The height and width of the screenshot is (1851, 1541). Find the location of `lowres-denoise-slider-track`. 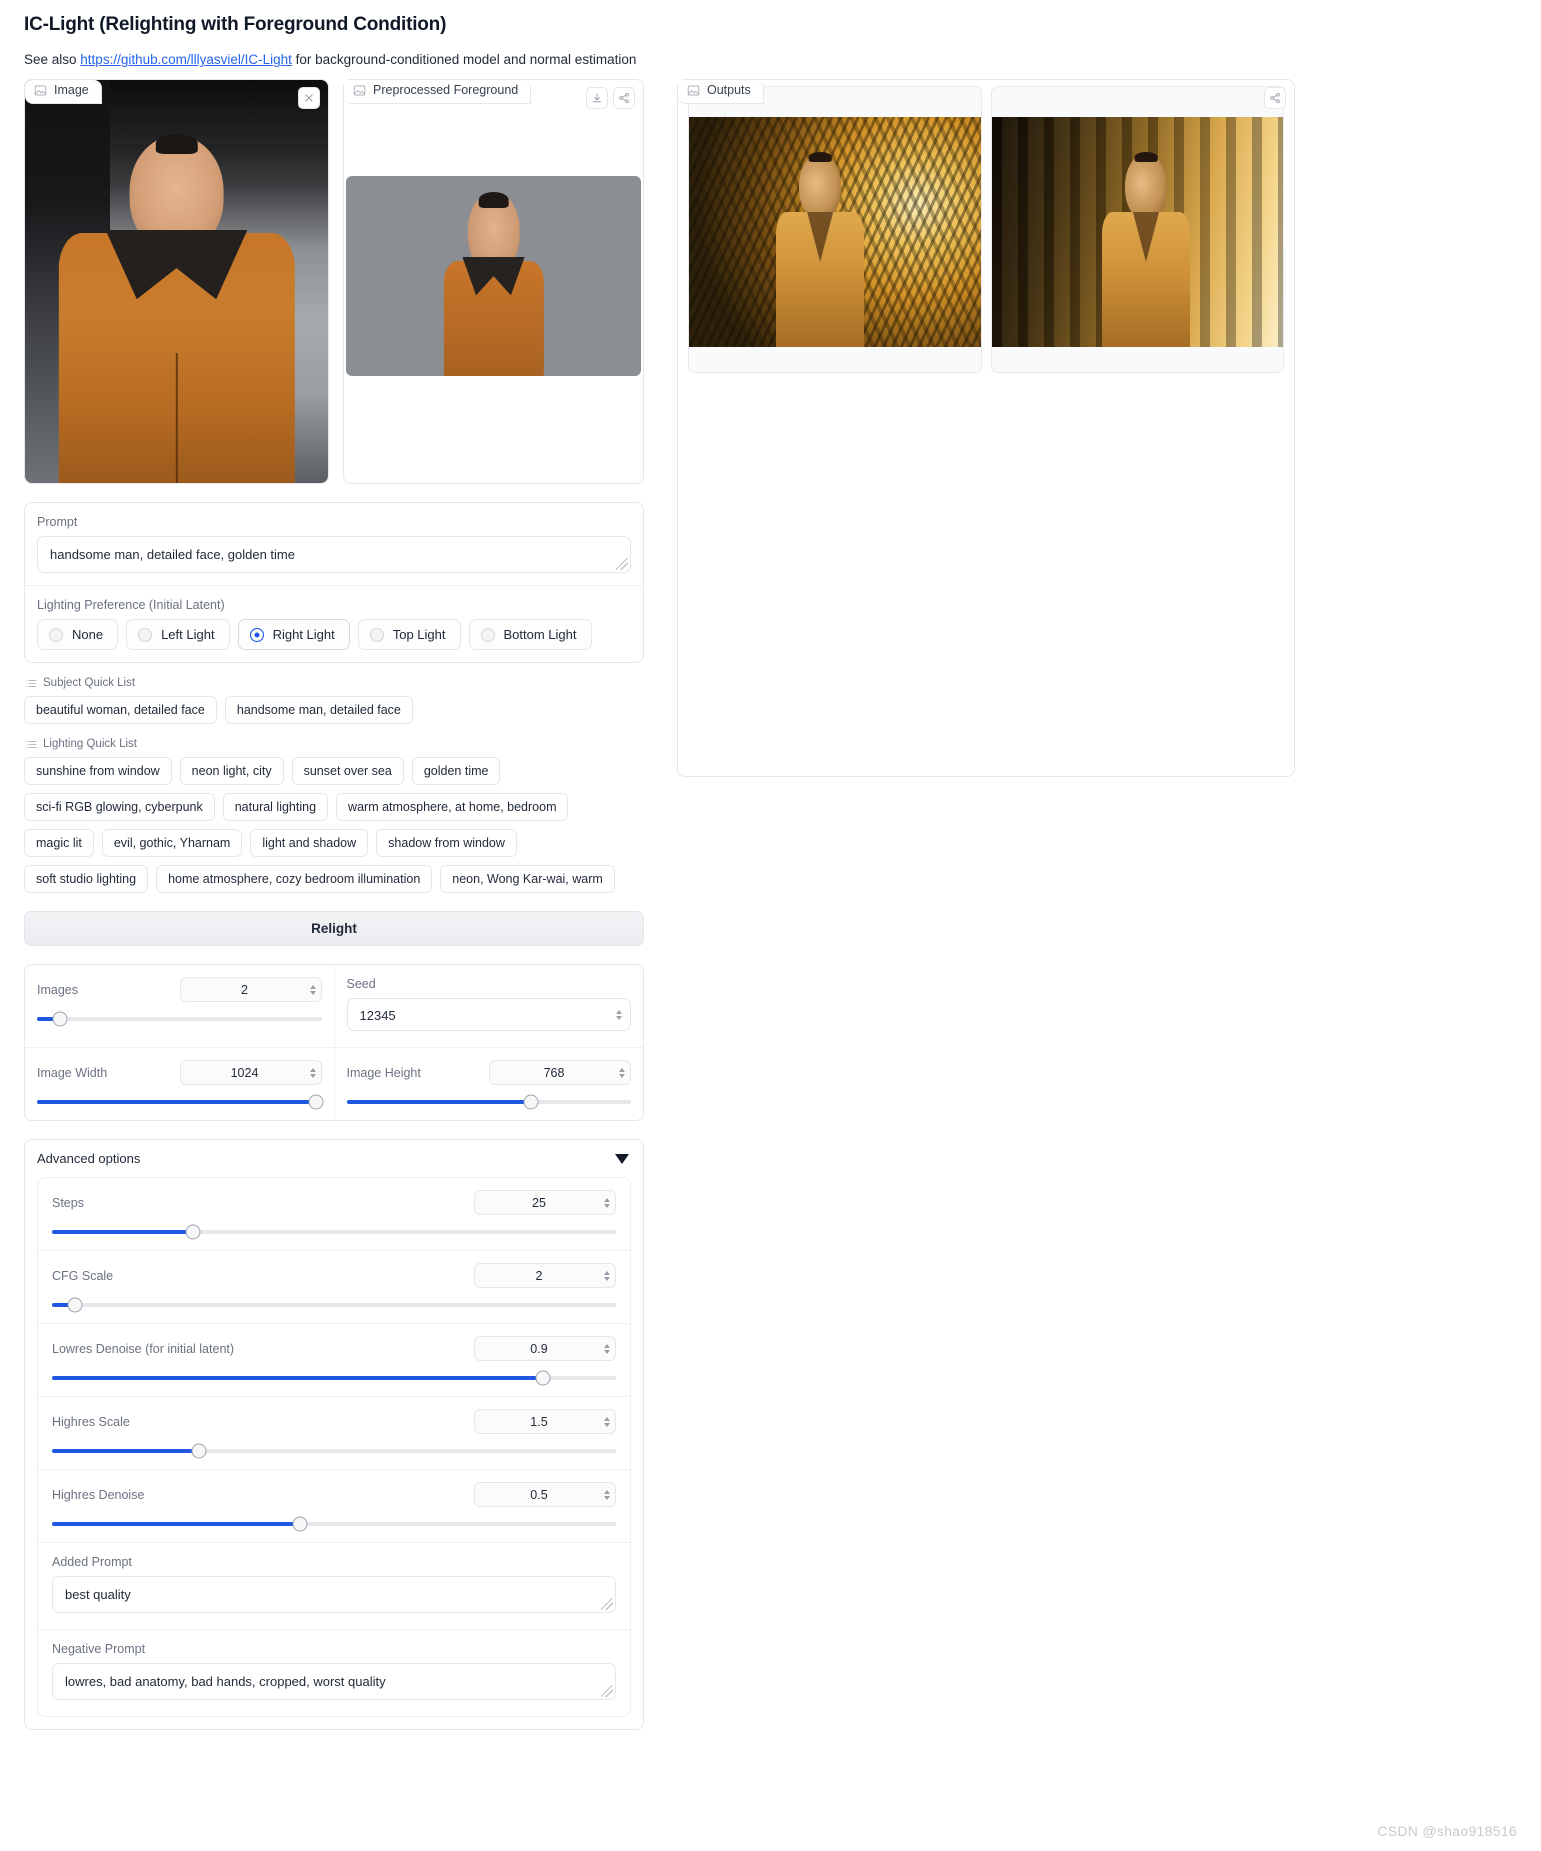

lowres-denoise-slider-track is located at coordinates (334, 1378).